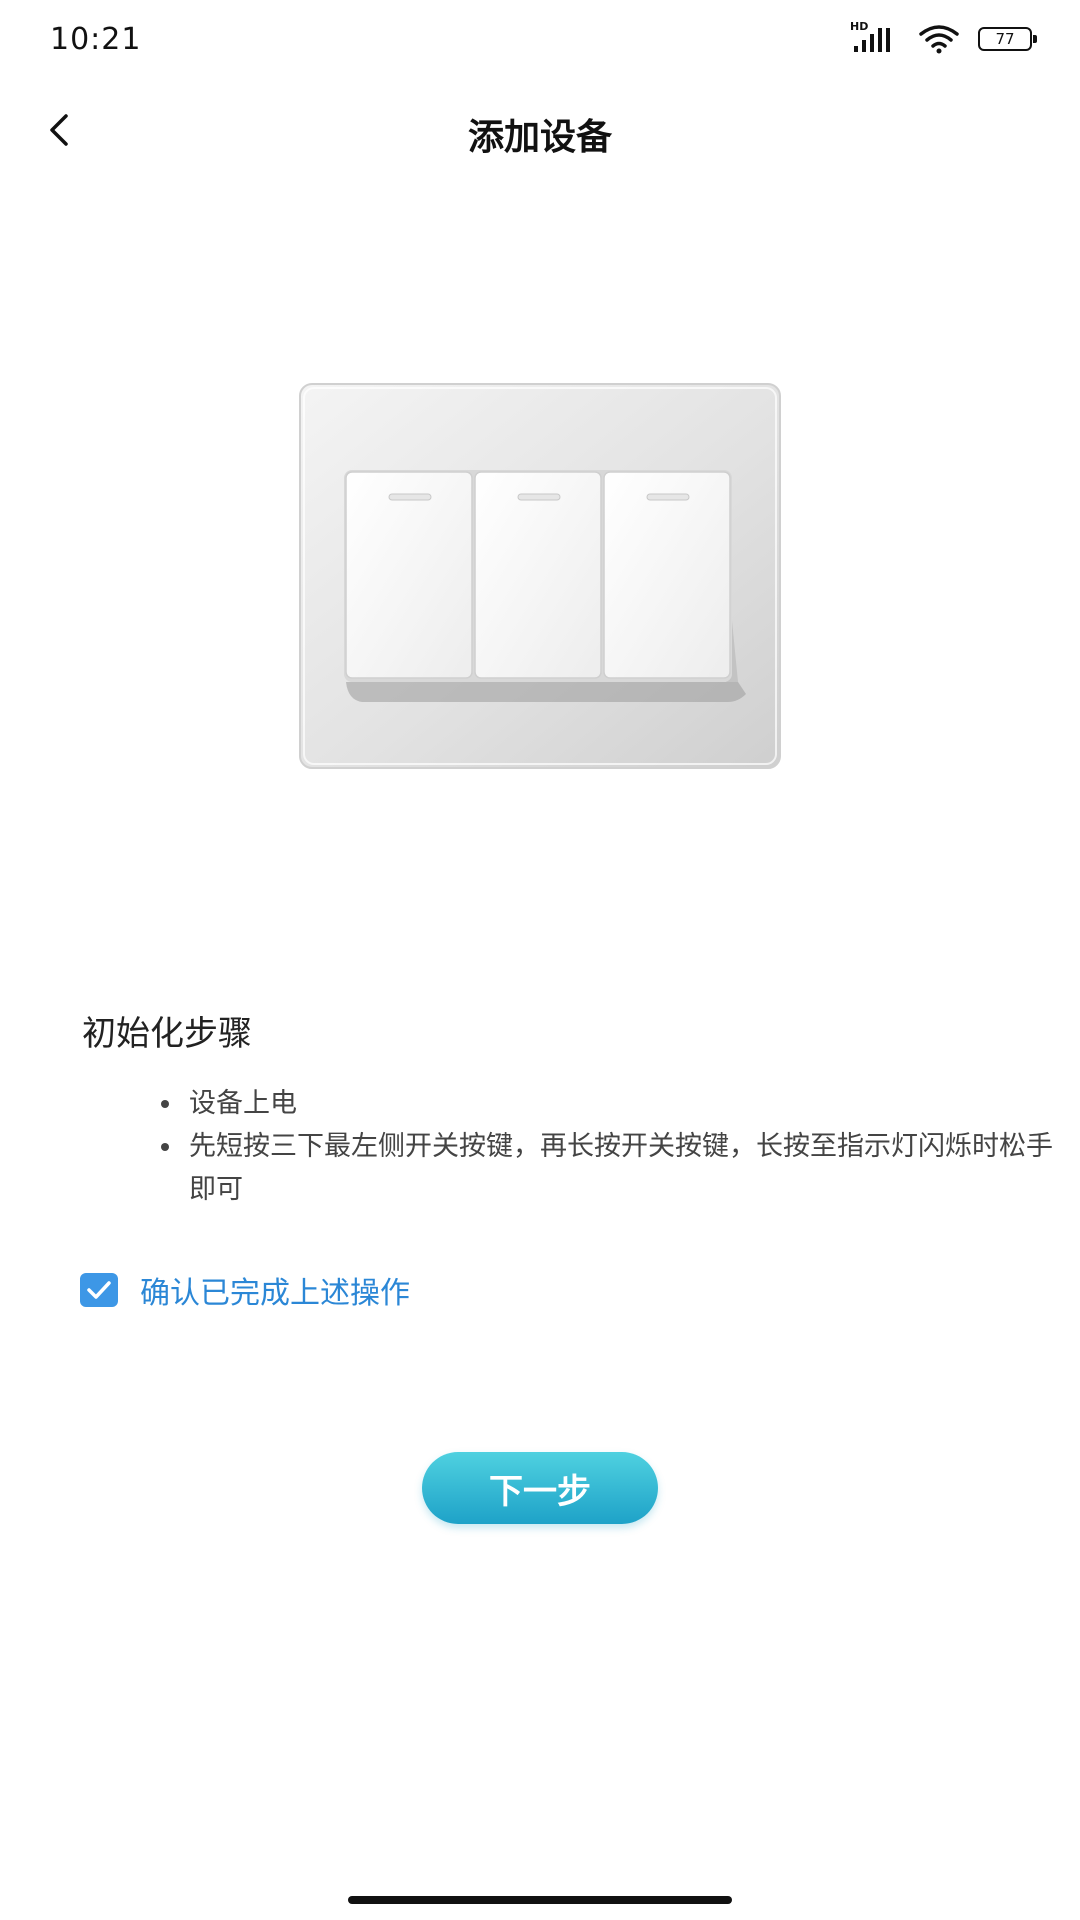 Image resolution: width=1080 pixels, height=1920 pixels. What do you see at coordinates (539, 137) in the screenshot?
I see `page-title: 添加设备` at bounding box center [539, 137].